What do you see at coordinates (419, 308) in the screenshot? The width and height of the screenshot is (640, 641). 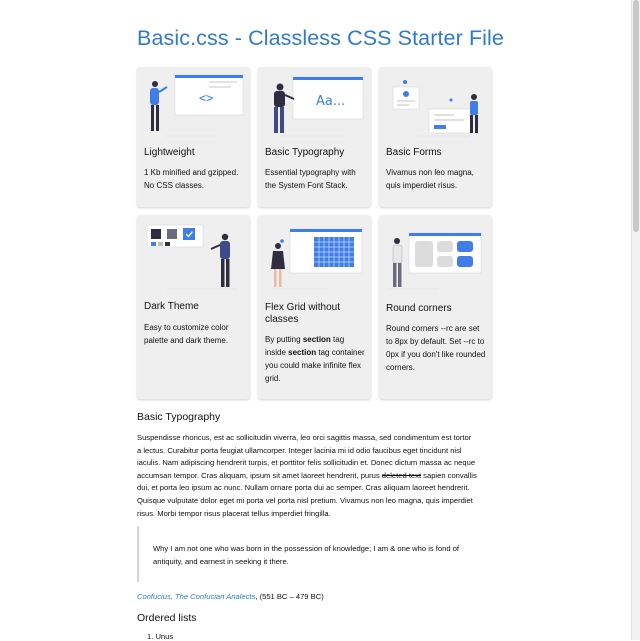 I see `card-title: Round corners` at bounding box center [419, 308].